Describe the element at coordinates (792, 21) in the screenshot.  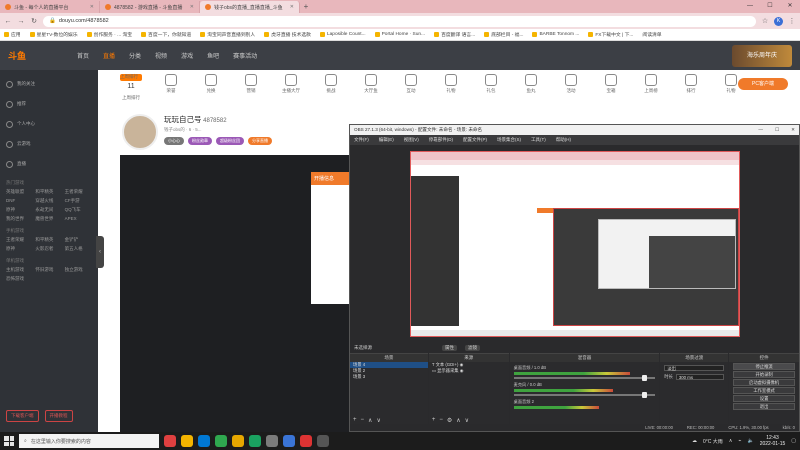
I see `menu-dots-icon: ⋮` at that location.